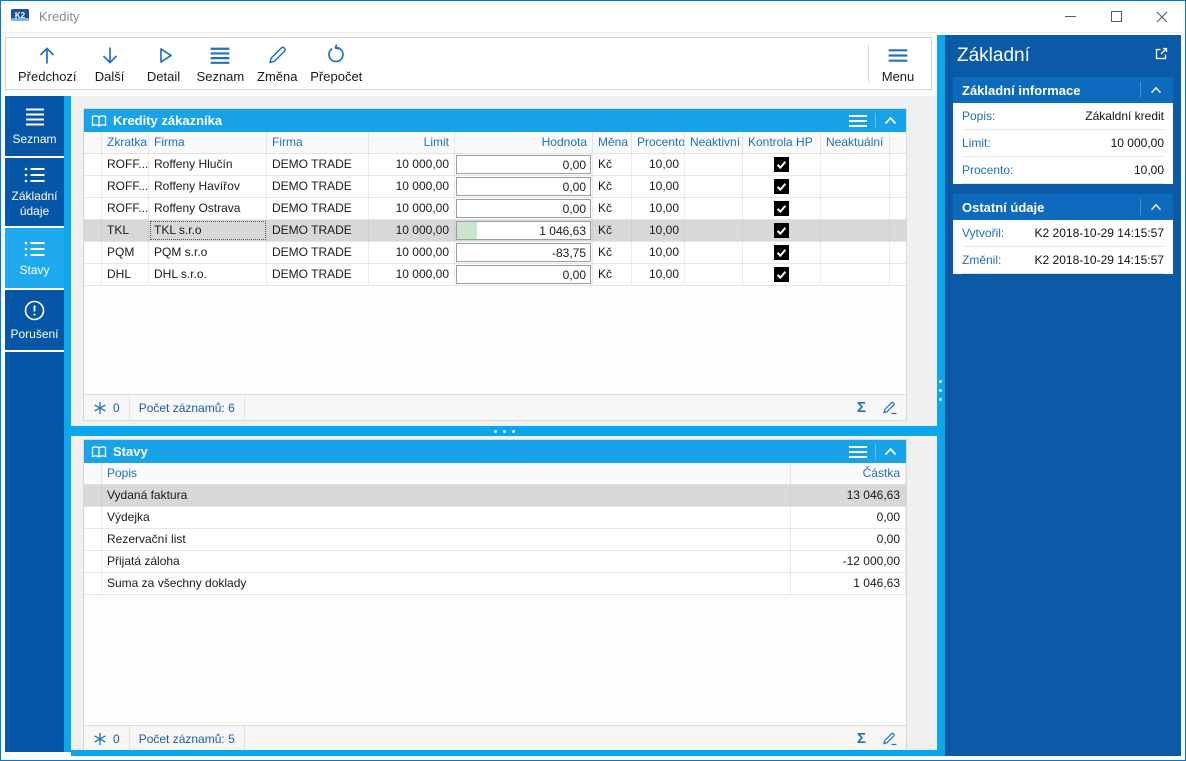  What do you see at coordinates (446, 561) in the screenshot?
I see `cell-popis: Přijatá záloha` at bounding box center [446, 561].